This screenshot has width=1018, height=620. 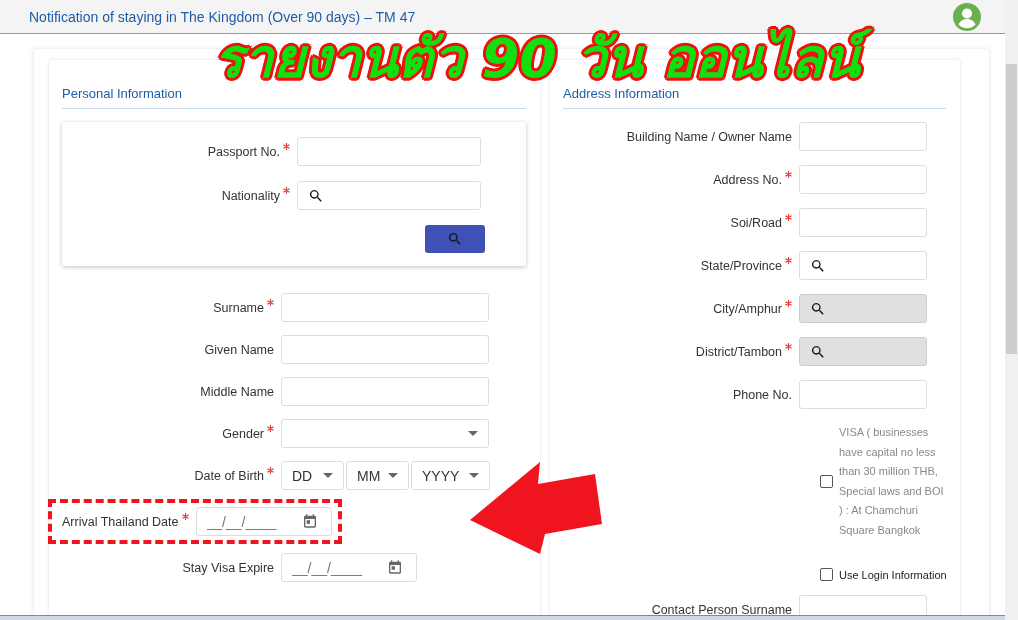 I want to click on field-label: State/Province, so click(x=741, y=265).